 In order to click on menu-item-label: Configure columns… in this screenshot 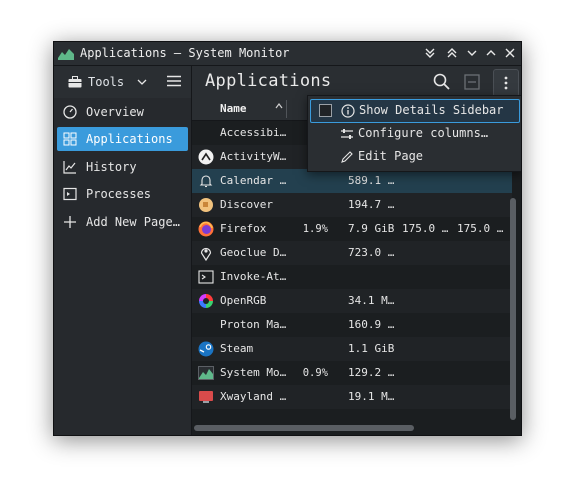, I will do `click(423, 133)`.